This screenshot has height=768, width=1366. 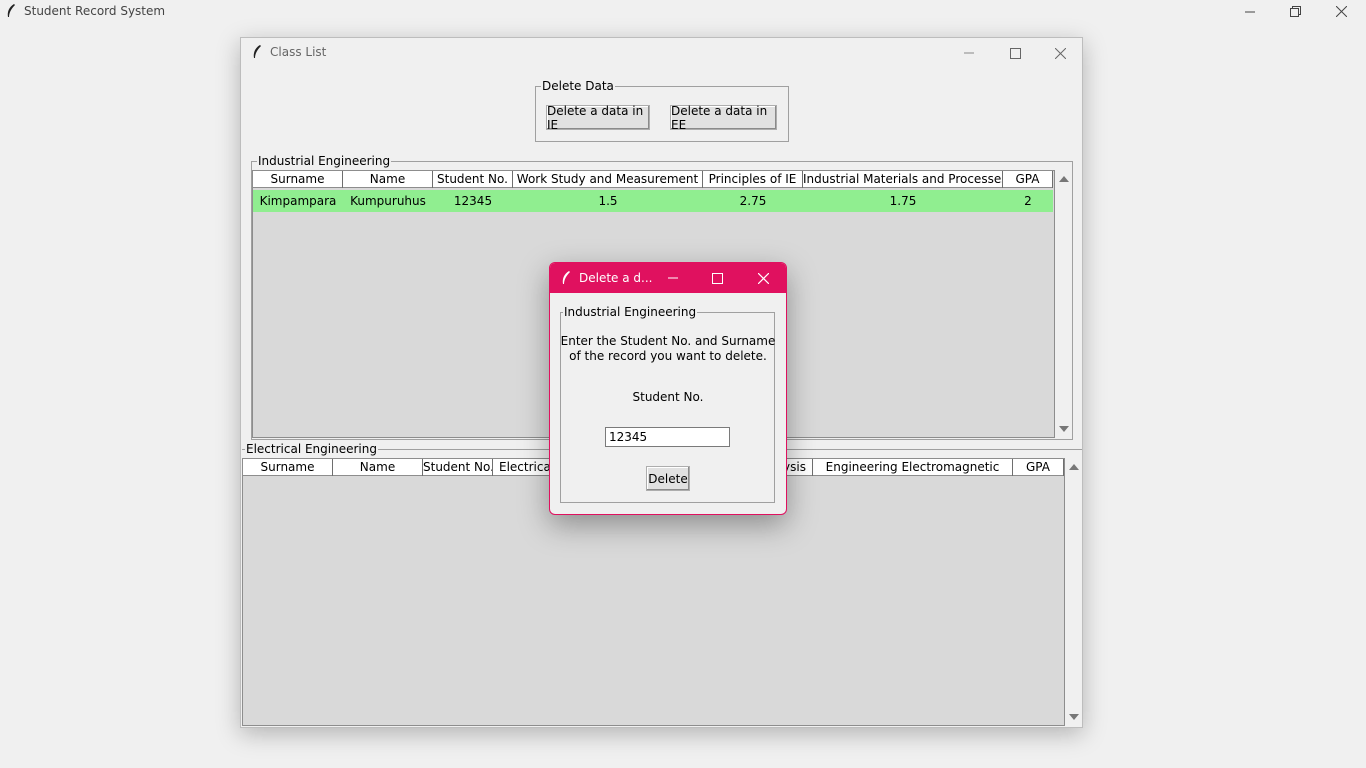 What do you see at coordinates (723, 118) in the screenshot?
I see `delete-ee-button: Delete a data in EE` at bounding box center [723, 118].